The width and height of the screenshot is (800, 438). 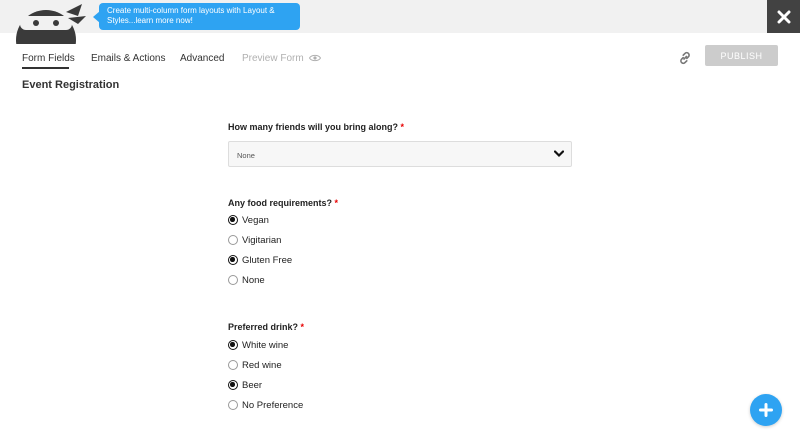 I want to click on food-option-gluten-free: Gluten Free, so click(x=260, y=260).